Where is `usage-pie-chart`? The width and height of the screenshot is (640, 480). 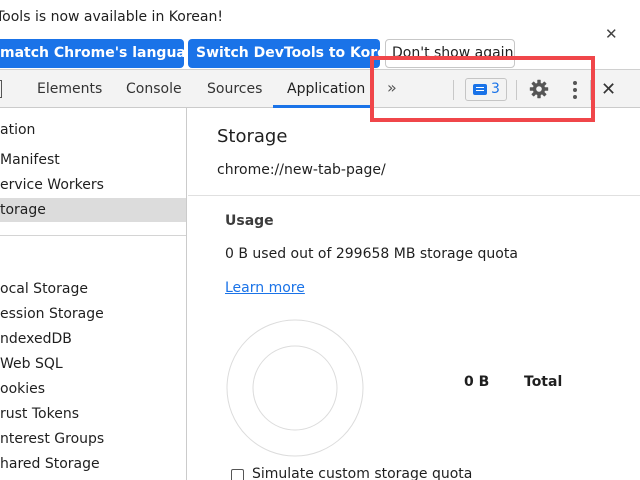
usage-pie-chart is located at coordinates (295, 388).